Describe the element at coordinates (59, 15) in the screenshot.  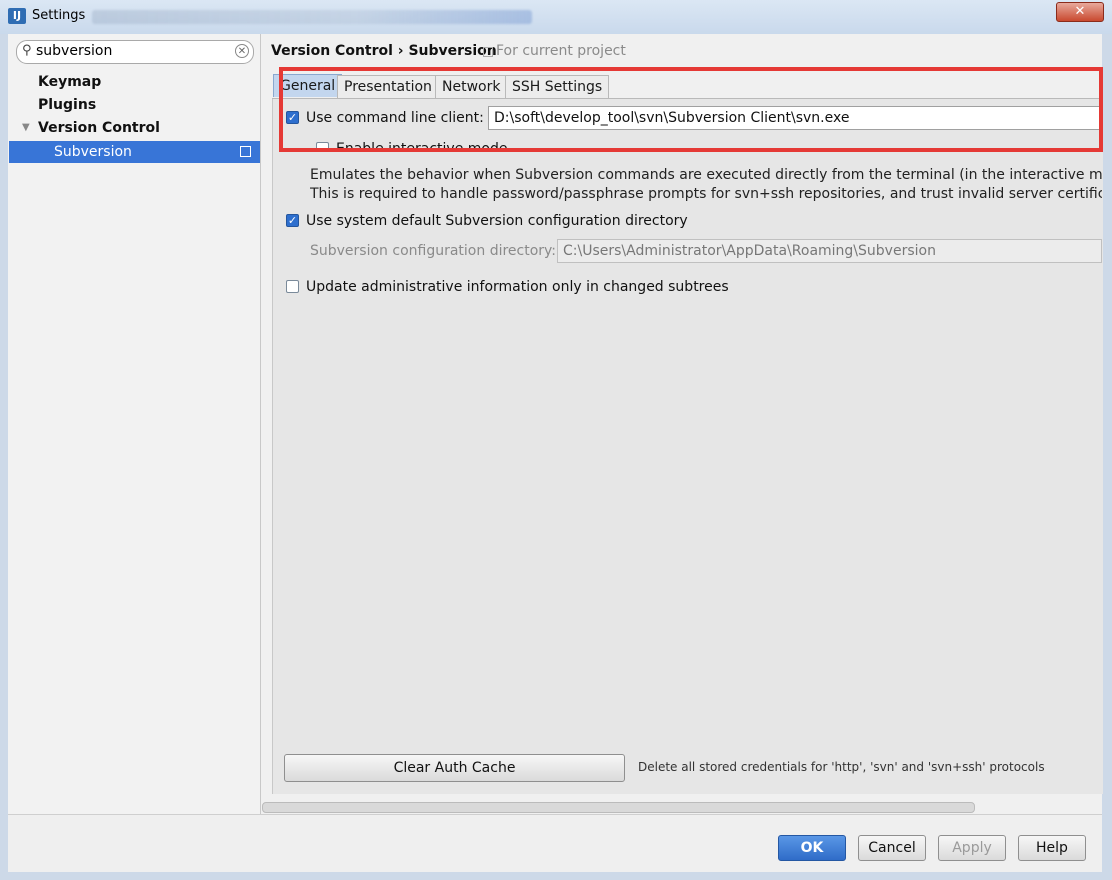
I see `window-title: Settings` at that location.